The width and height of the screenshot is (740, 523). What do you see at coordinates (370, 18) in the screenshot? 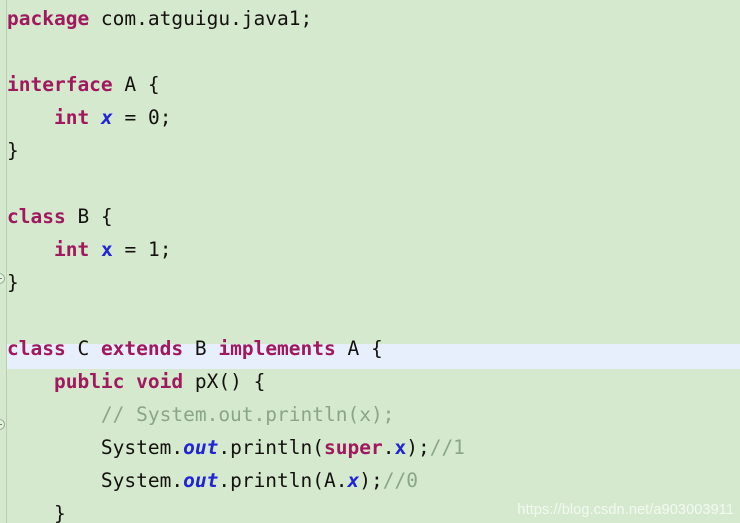
I see `code-line: package com.atguigu.java1;` at bounding box center [370, 18].